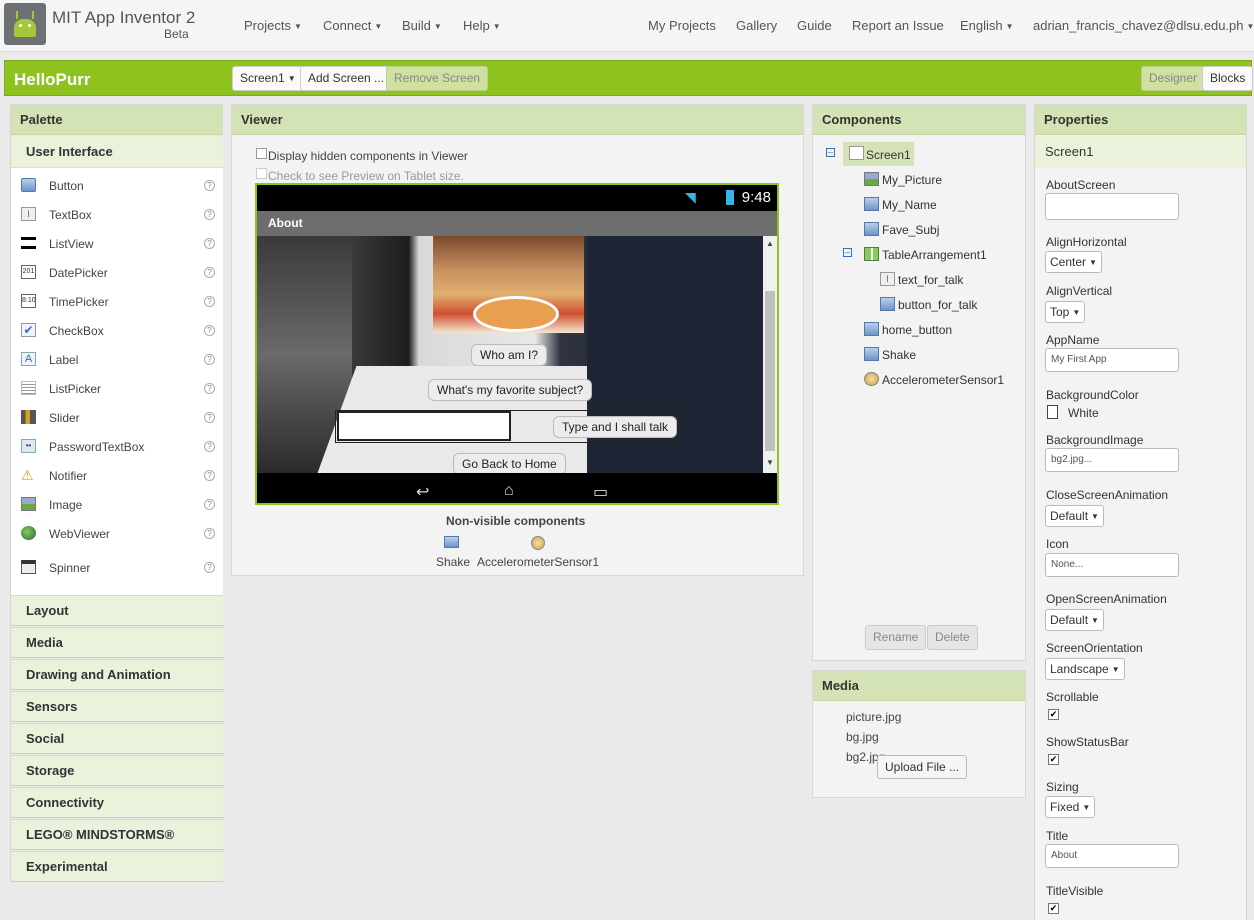  What do you see at coordinates (770, 462) in the screenshot?
I see `scroll-down-icon: ▼` at bounding box center [770, 462].